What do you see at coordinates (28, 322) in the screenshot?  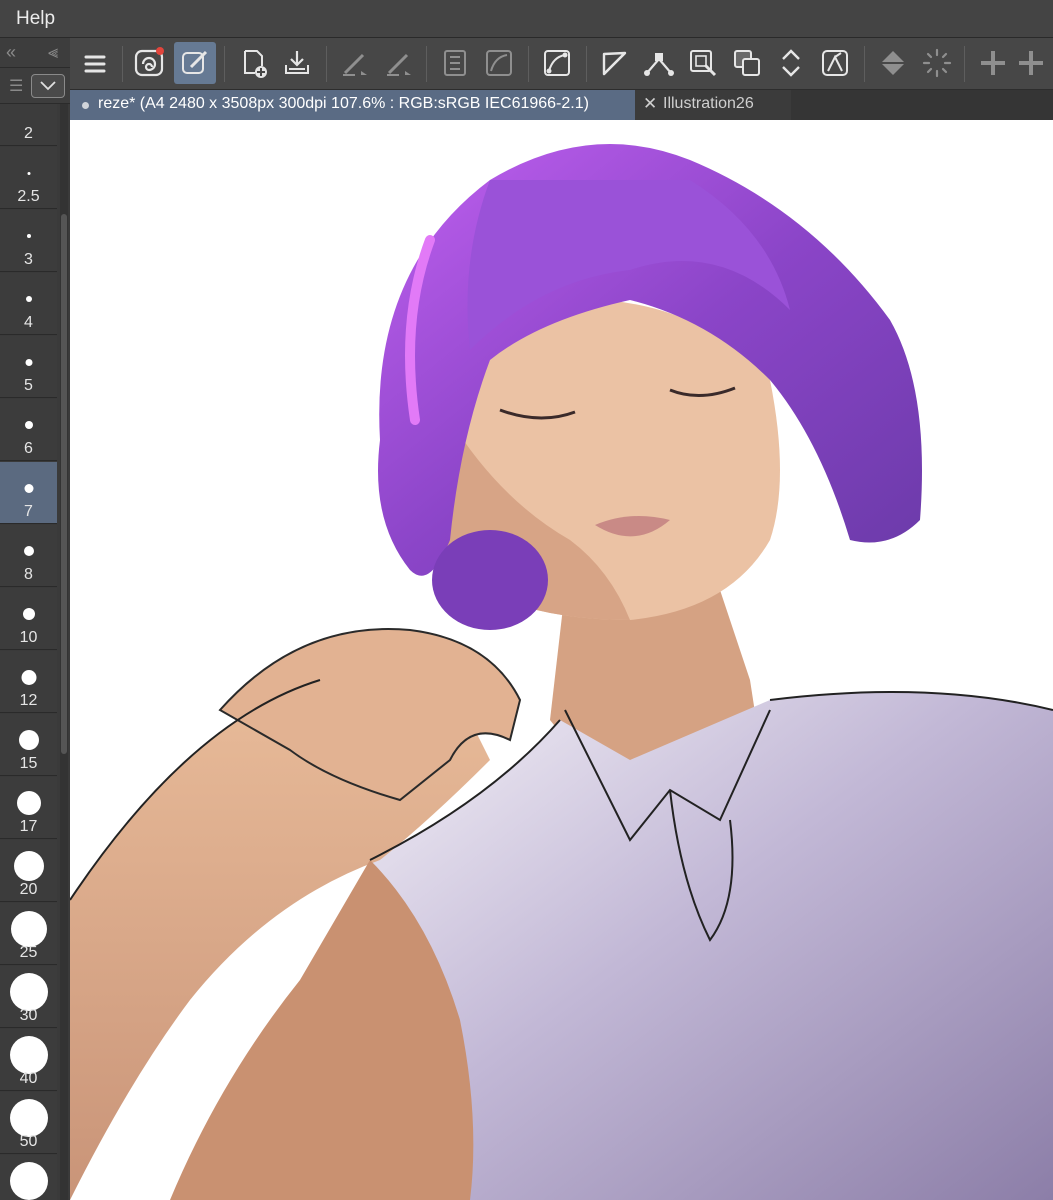 I see `brush-size-label: 4` at bounding box center [28, 322].